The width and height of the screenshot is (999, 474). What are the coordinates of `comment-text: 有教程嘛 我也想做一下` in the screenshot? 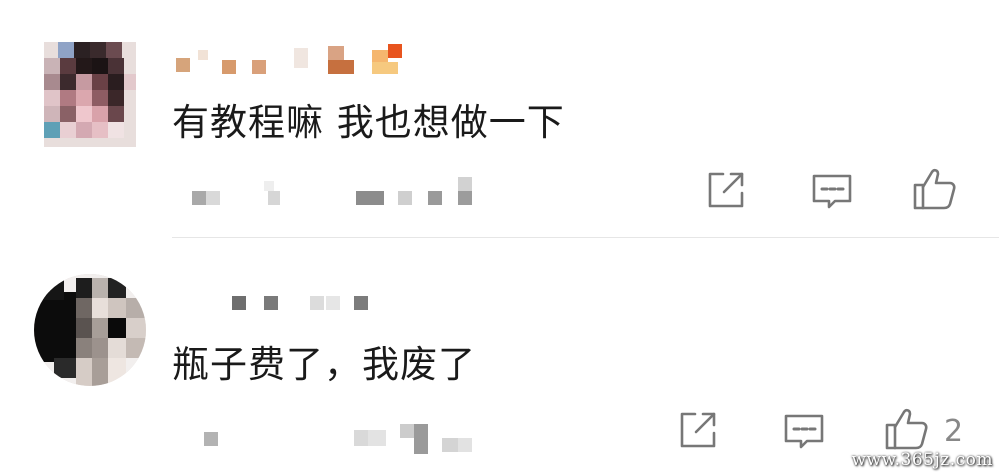 It's located at (368, 122).